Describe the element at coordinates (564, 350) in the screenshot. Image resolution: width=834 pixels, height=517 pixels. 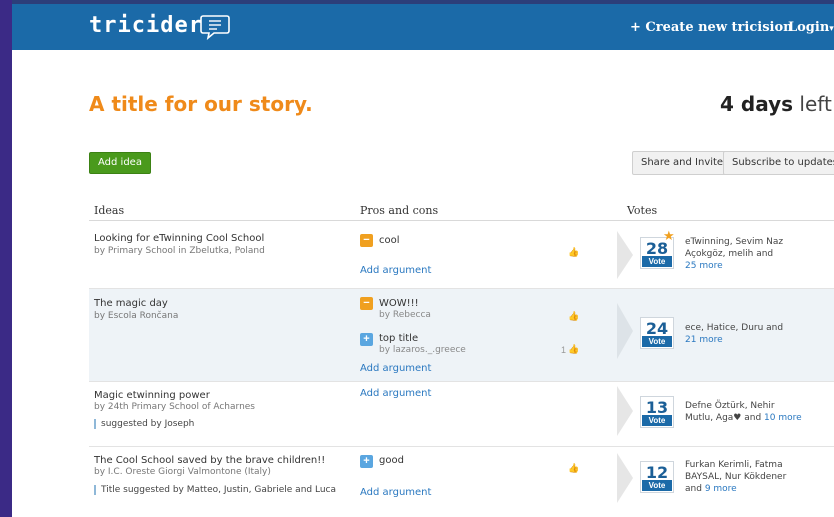
I see `like-count: 1` at that location.